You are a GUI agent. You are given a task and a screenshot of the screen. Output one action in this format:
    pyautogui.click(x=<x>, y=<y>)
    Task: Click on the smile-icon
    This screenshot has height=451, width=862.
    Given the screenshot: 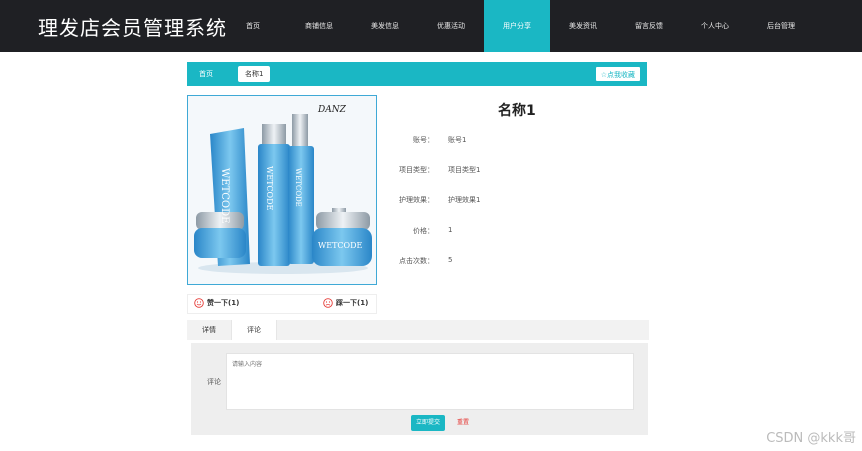 What is the action you would take?
    pyautogui.click(x=199, y=303)
    